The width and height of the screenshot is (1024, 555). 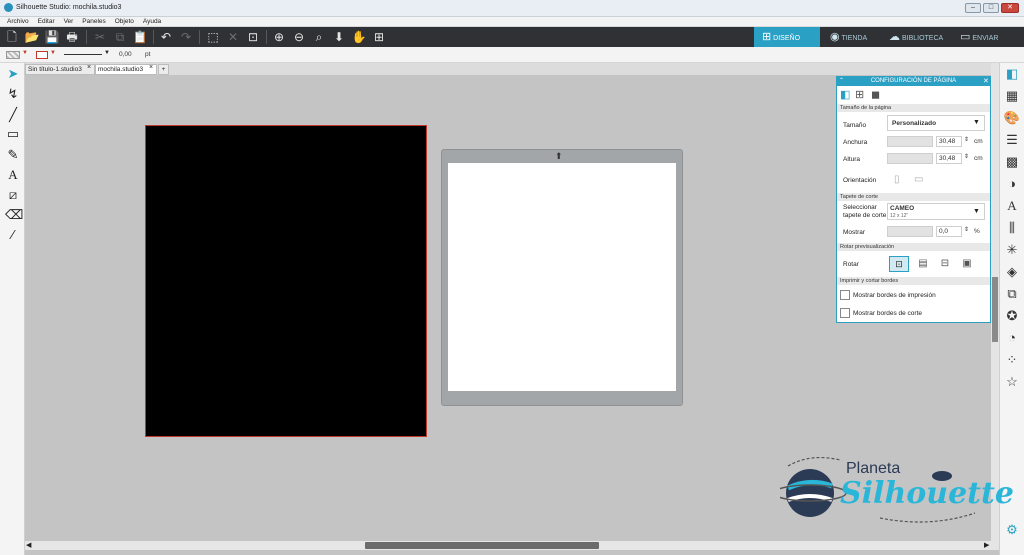 I want to click on tab-diseno: ⊞ DISEÑO, so click(x=787, y=37).